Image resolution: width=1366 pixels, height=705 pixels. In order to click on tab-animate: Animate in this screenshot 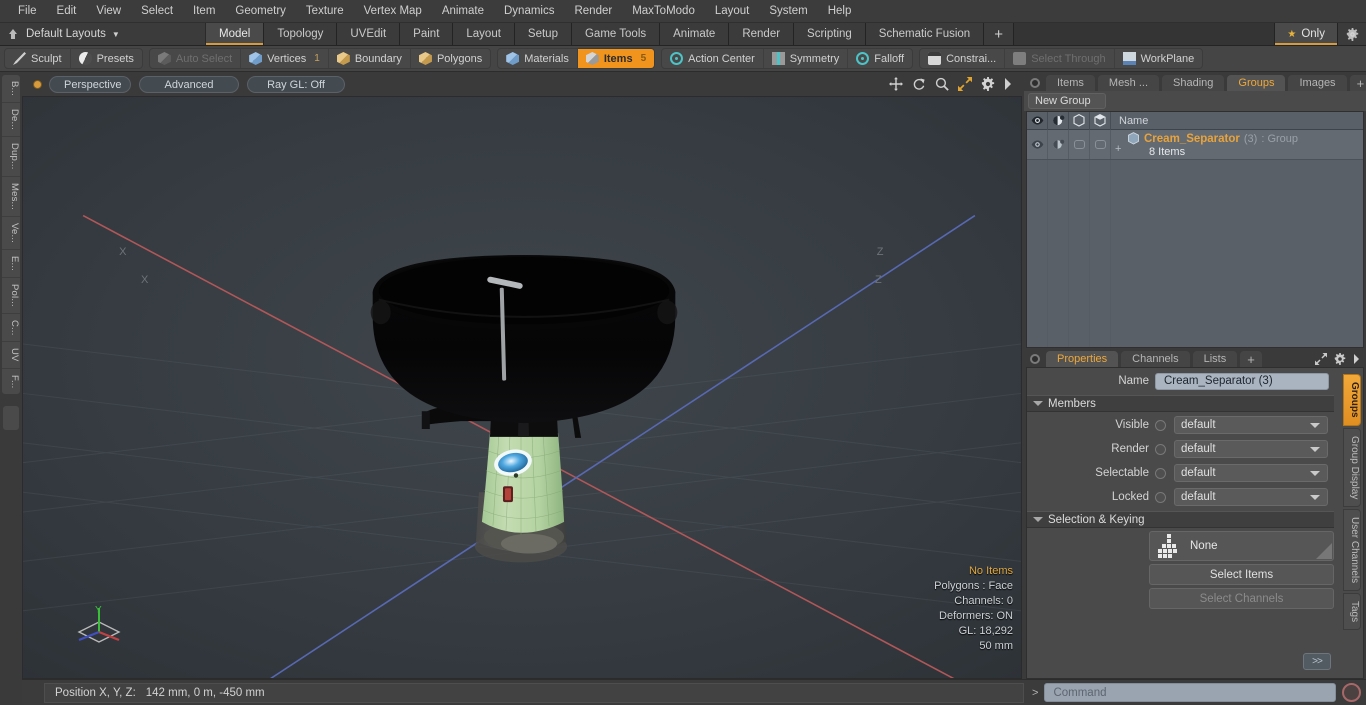, I will do `click(695, 34)`.